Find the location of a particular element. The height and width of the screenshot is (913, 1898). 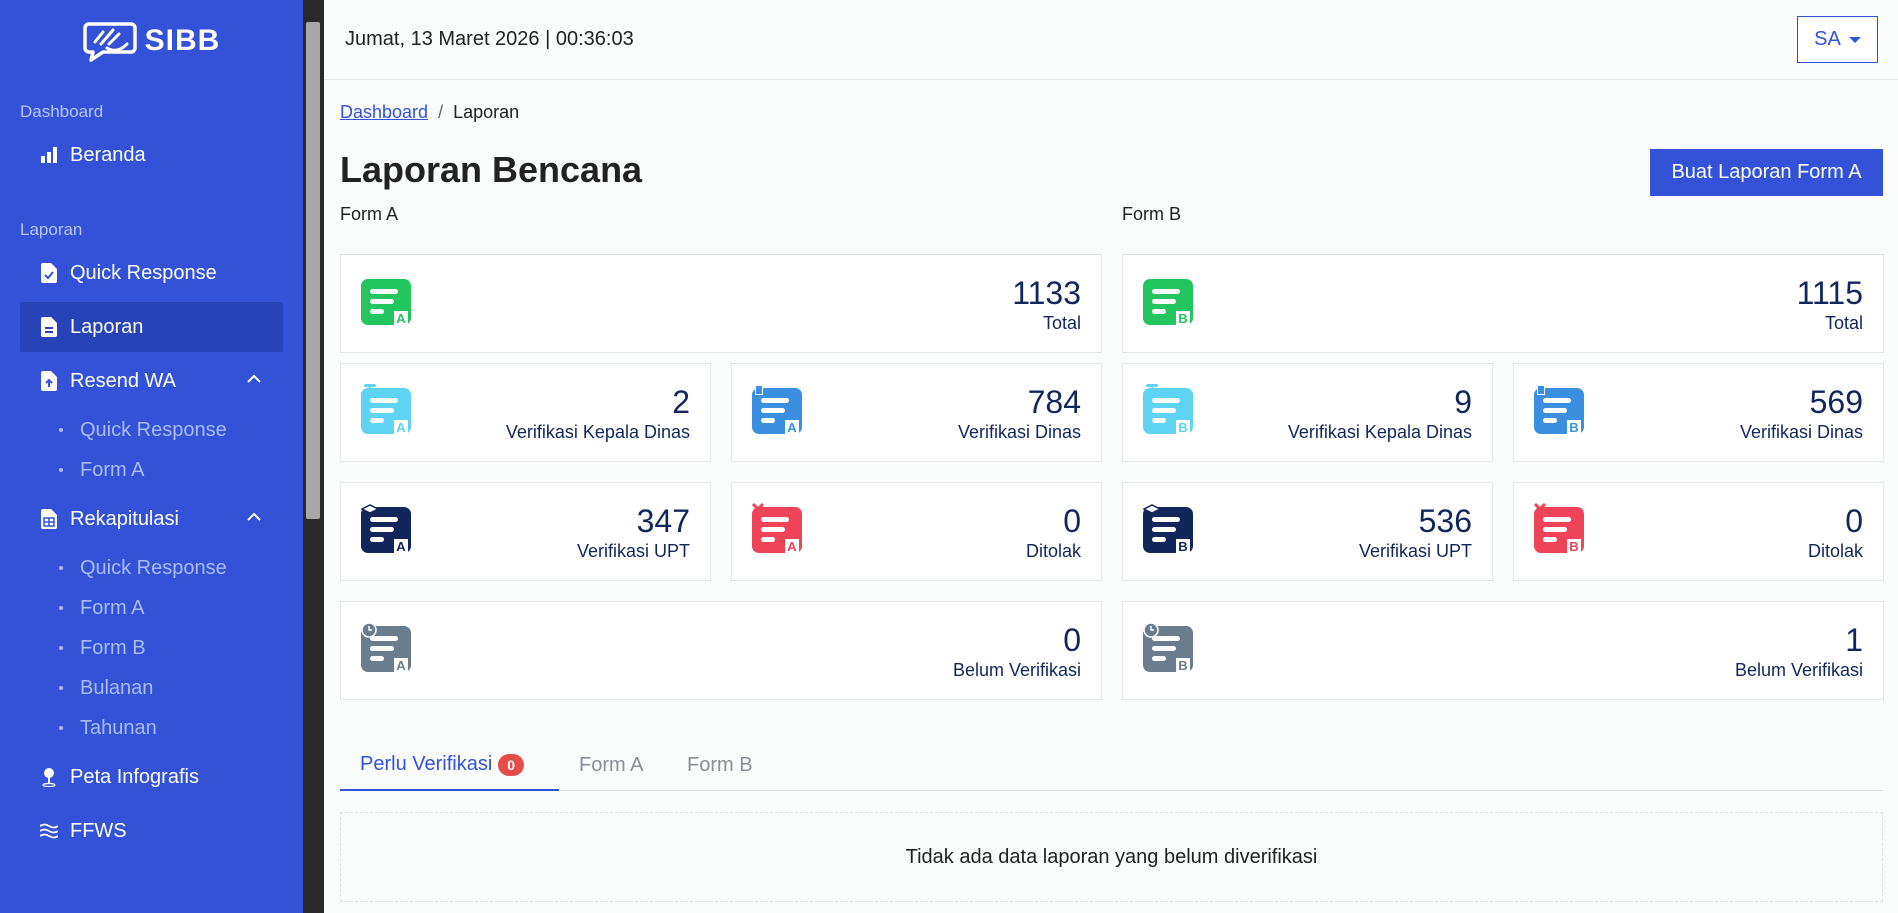

report-tabs: Perlu Verifikasi 0 Form A Form B is located at coordinates (1111, 765).